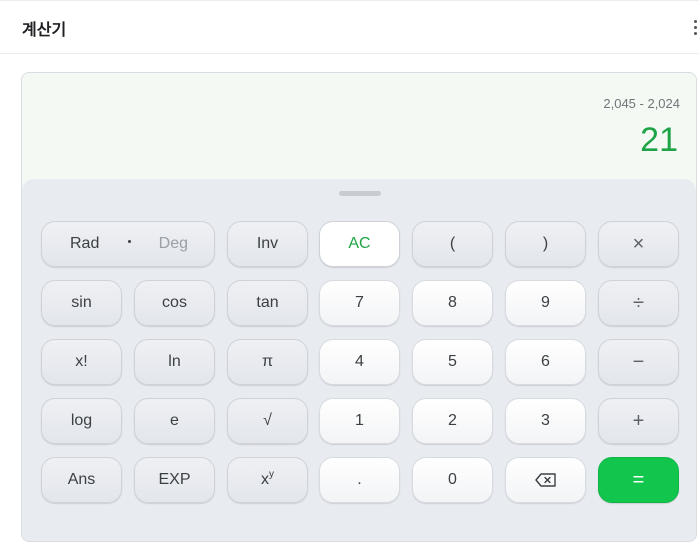 The height and width of the screenshot is (542, 699). I want to click on decimal-point-button: ., so click(359, 480).